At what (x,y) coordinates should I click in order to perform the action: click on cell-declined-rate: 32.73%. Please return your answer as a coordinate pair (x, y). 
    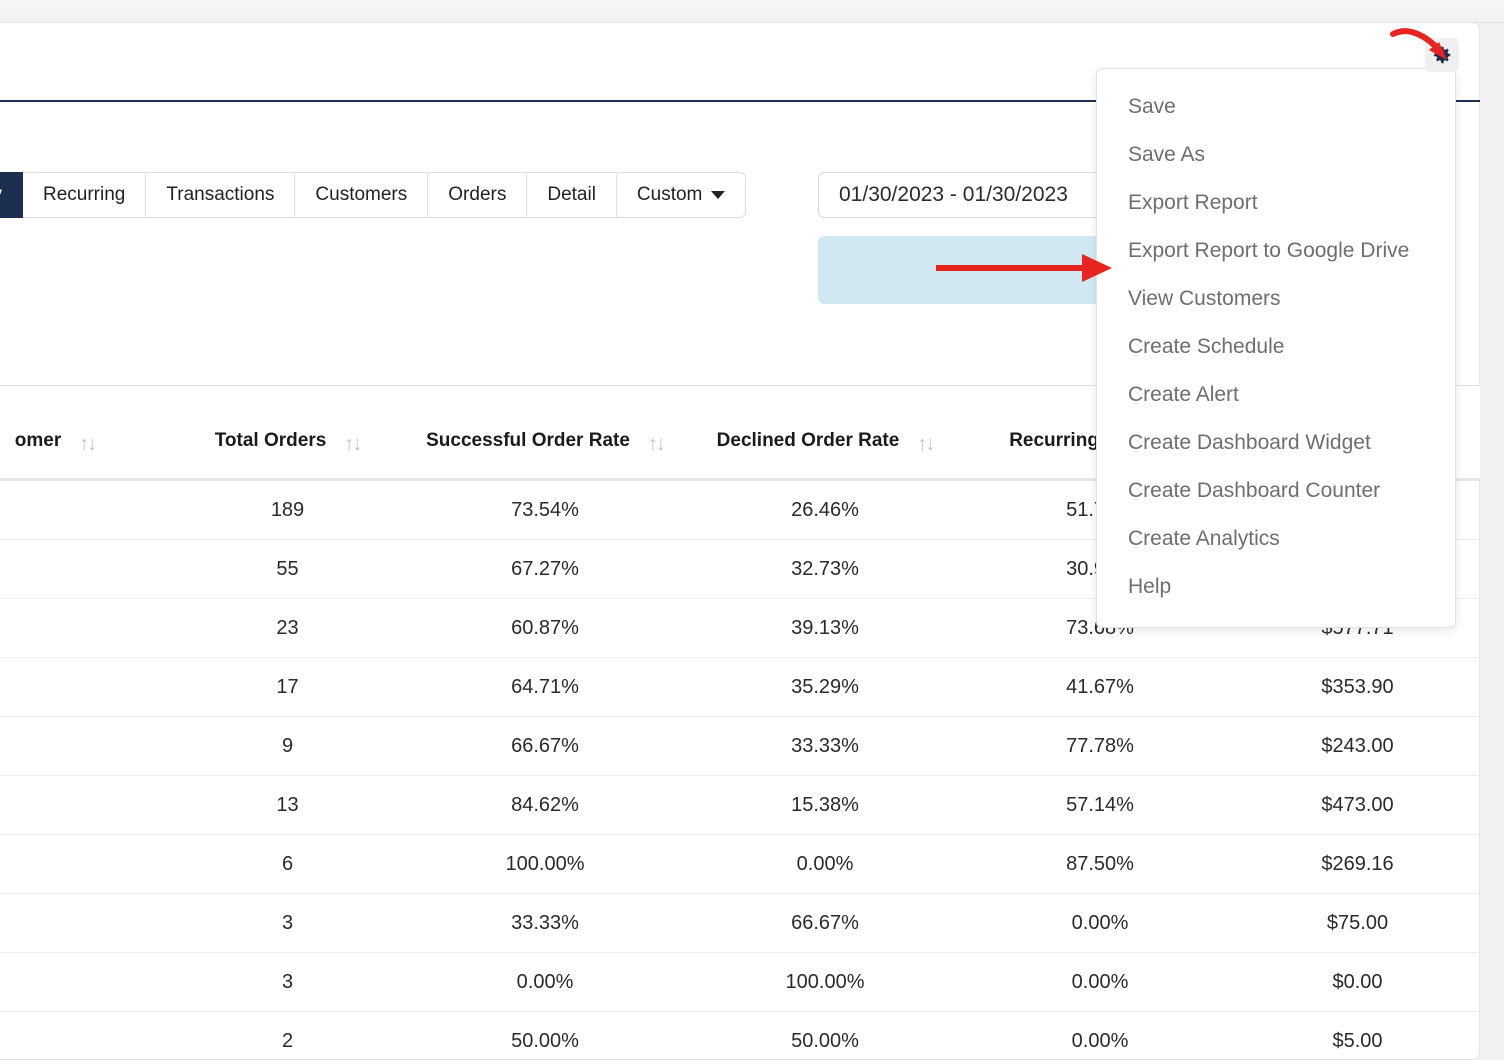
    Looking at the image, I should click on (825, 569).